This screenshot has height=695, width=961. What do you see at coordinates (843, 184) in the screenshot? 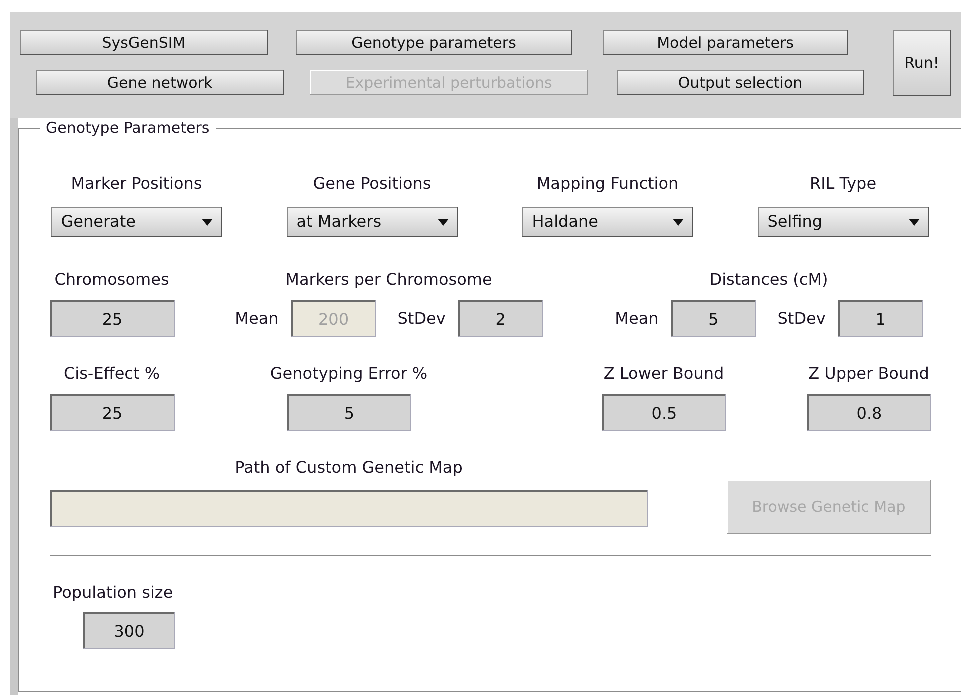
I see `field-label: RIL Type` at bounding box center [843, 184].